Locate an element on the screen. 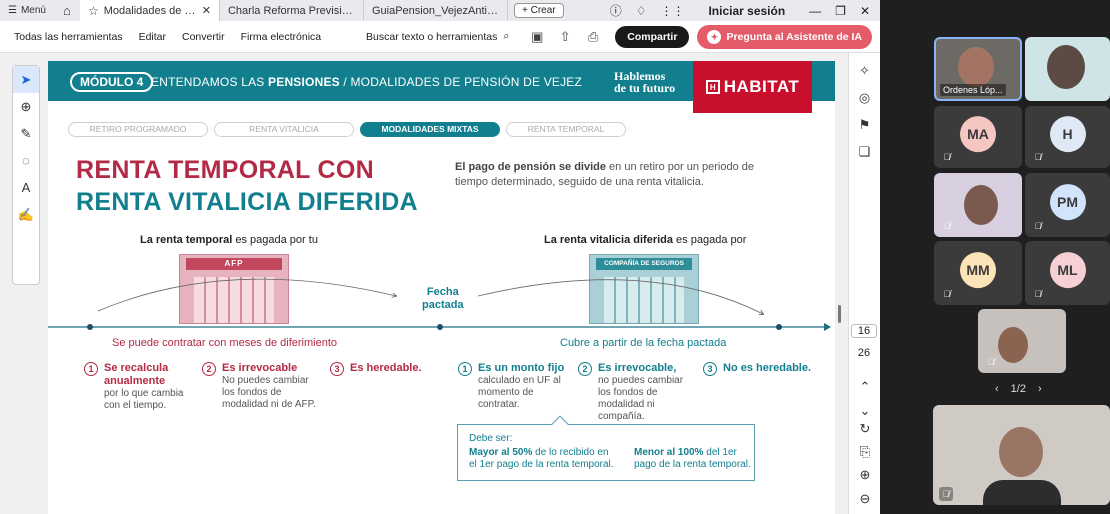 The width and height of the screenshot is (1110, 514). chevron-up-icon: ⌃ is located at coordinates (865, 386).